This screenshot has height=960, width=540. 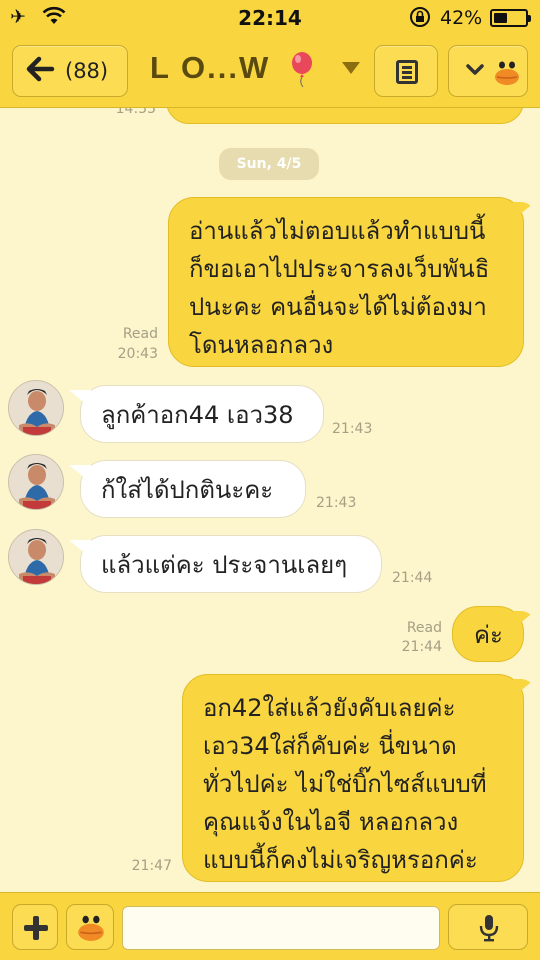 What do you see at coordinates (281, 928) in the screenshot?
I see `message-input` at bounding box center [281, 928].